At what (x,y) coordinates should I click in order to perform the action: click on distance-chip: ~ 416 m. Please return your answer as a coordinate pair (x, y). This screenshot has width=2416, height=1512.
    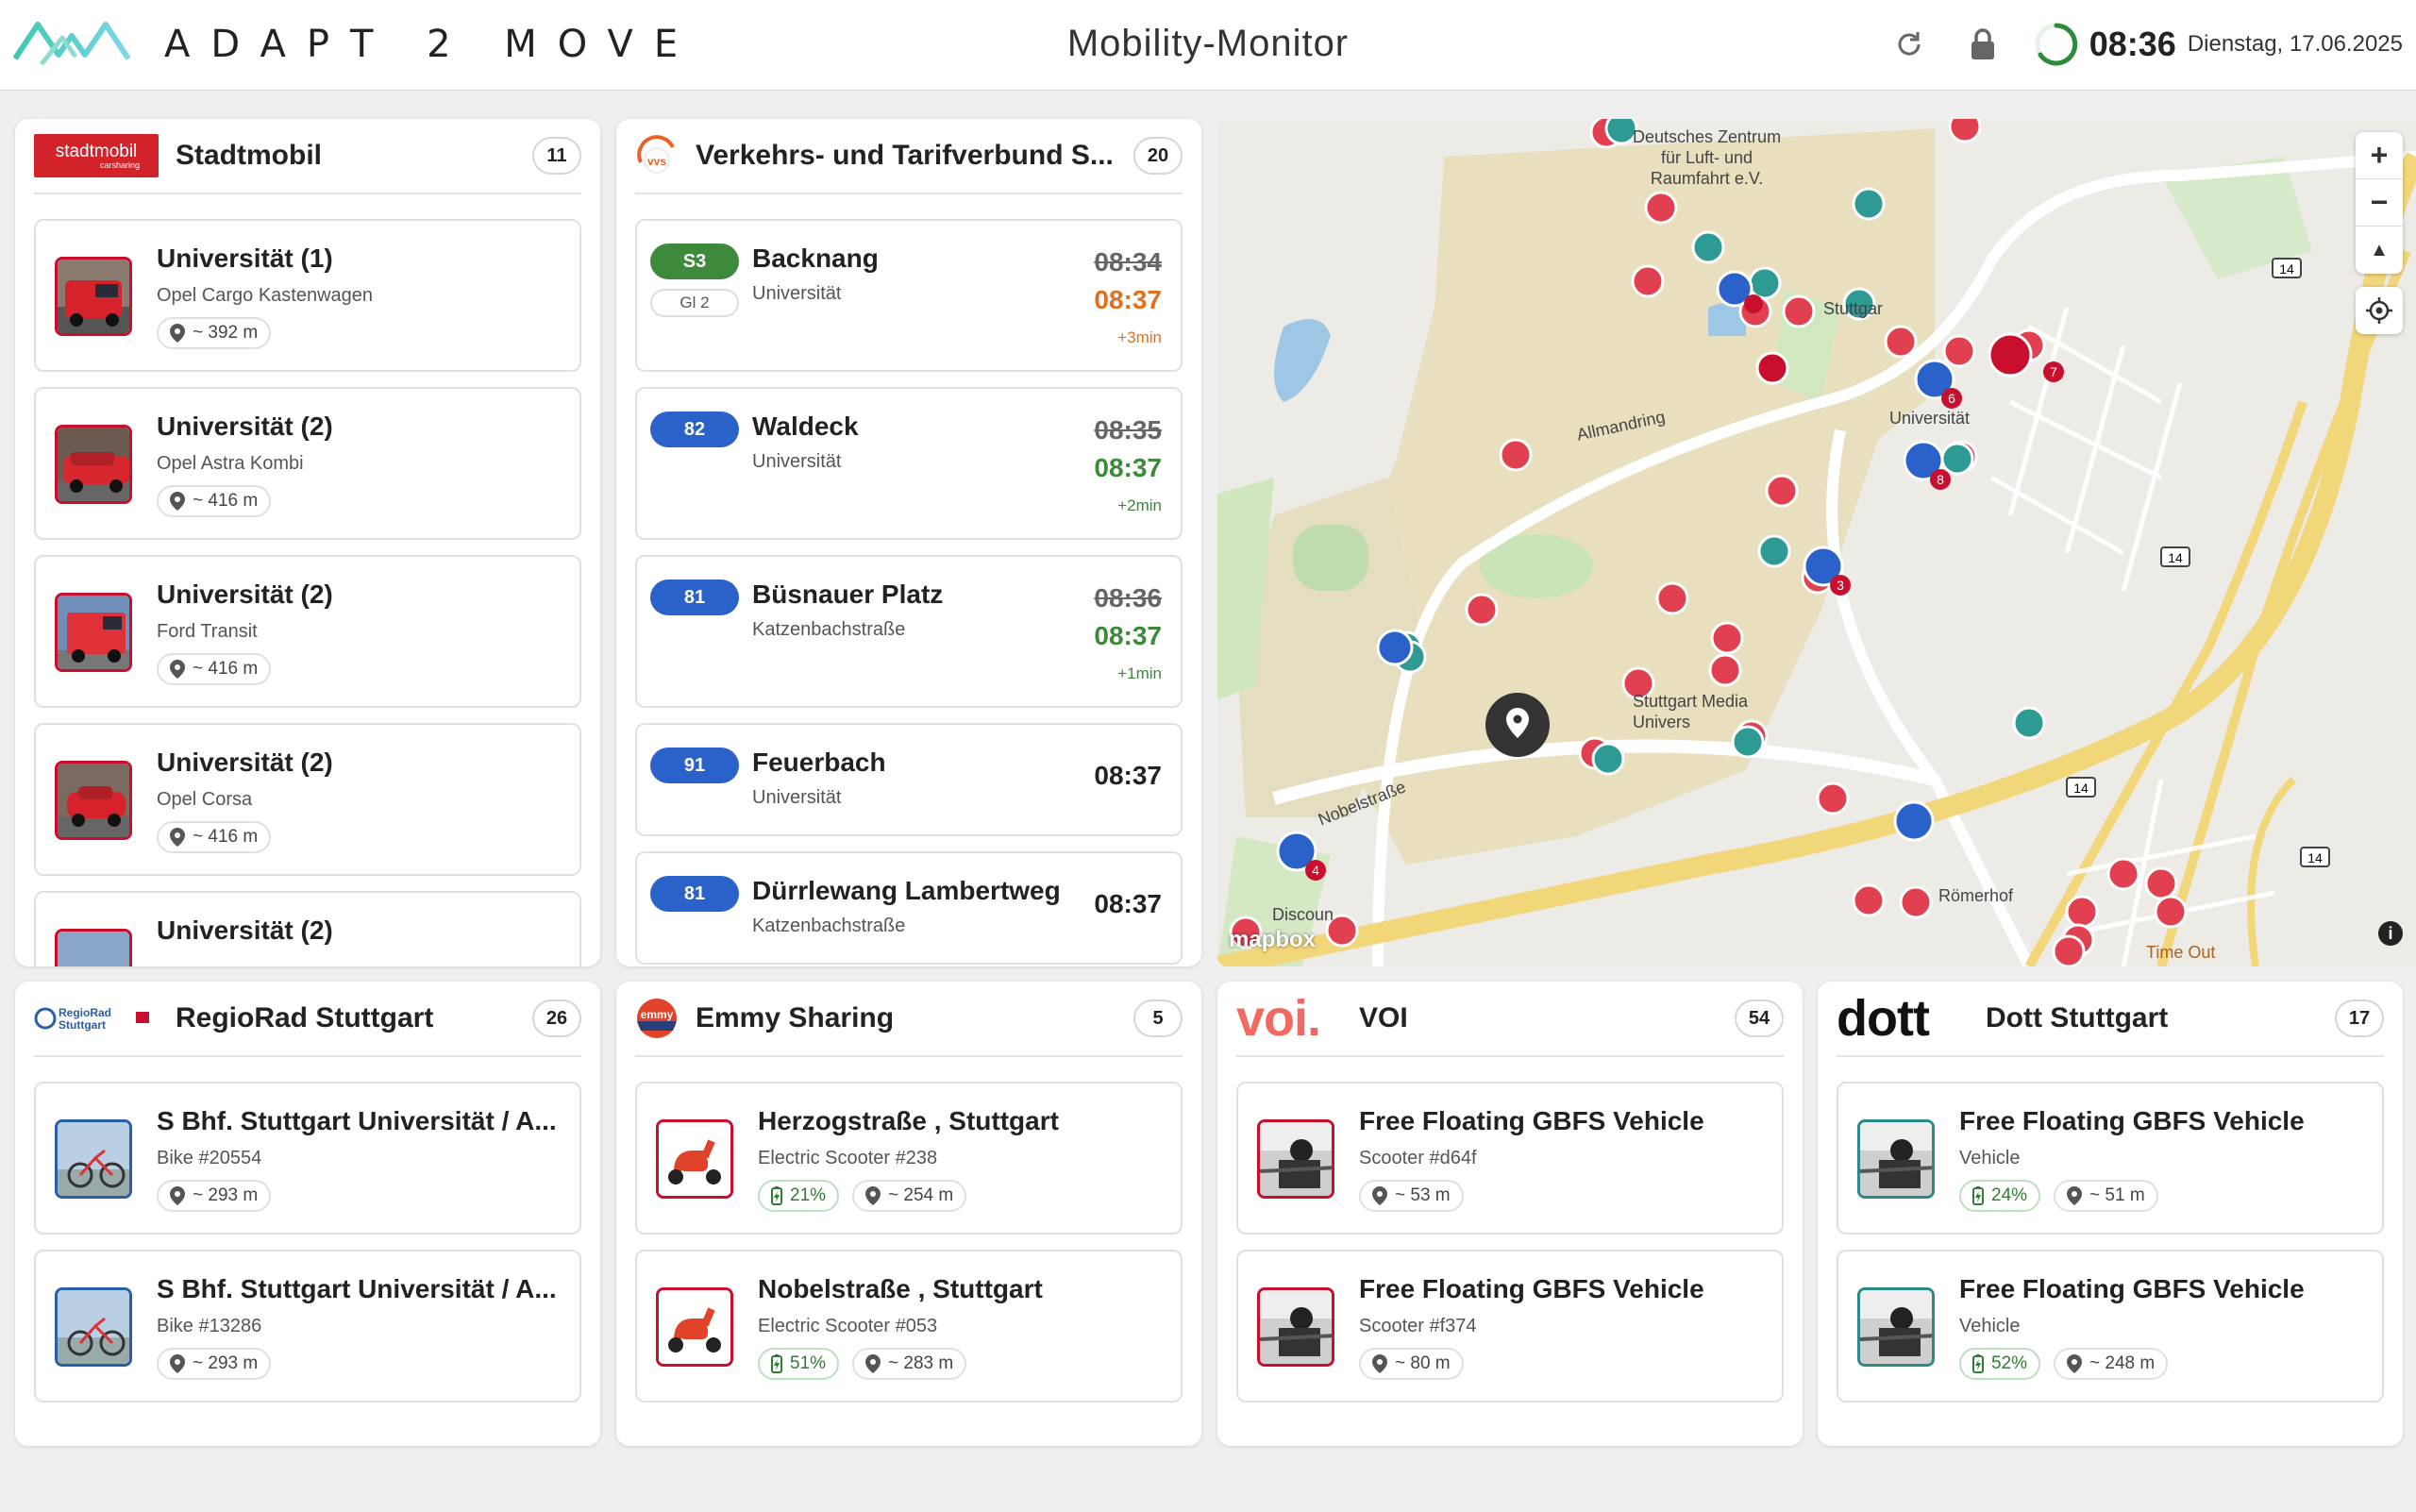
    Looking at the image, I should click on (214, 837).